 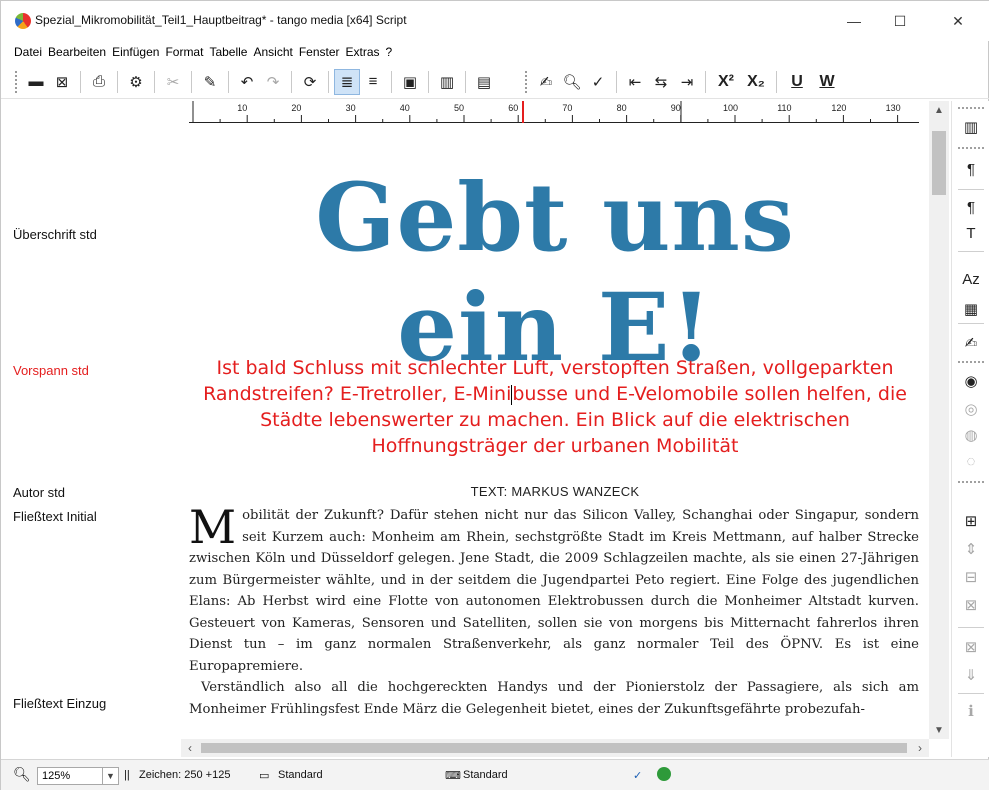 What do you see at coordinates (939, 730) in the screenshot?
I see `scroll-down-icon: ▼` at bounding box center [939, 730].